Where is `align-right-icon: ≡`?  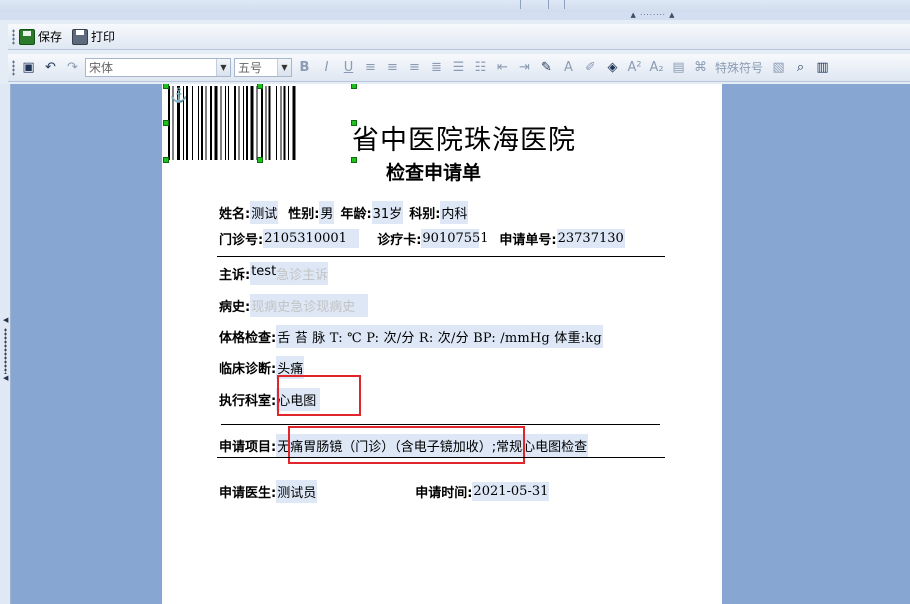 align-right-icon: ≡ is located at coordinates (414, 67).